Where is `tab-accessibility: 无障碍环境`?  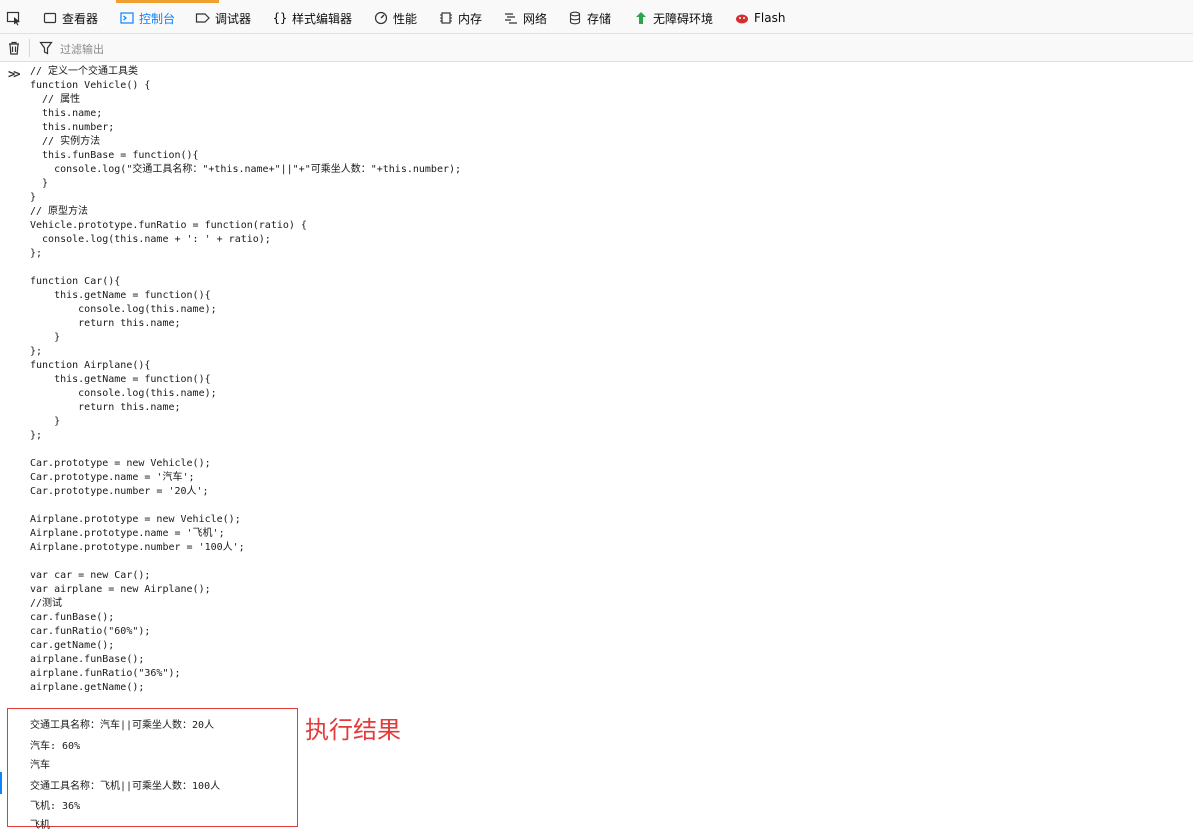
tab-accessibility: 无障碍环境 is located at coordinates (673, 18).